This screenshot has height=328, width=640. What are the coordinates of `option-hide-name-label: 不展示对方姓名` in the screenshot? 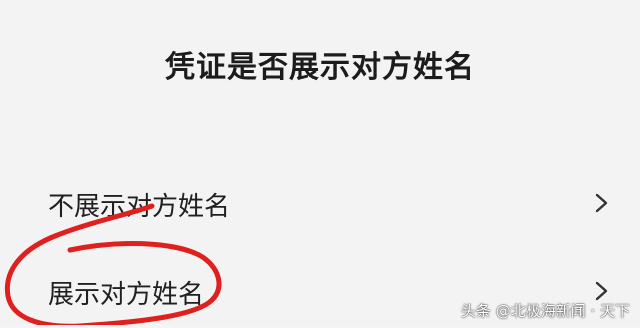 It's located at (139, 207).